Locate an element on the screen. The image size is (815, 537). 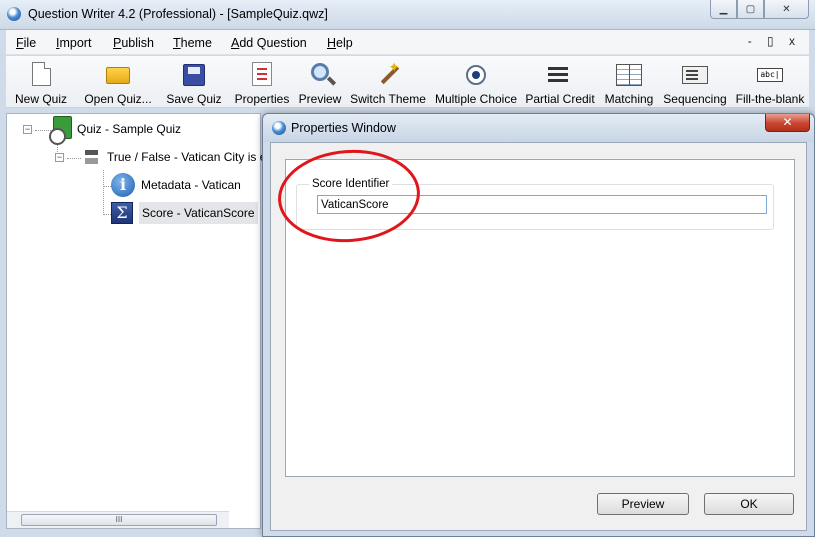
sigma-icon: Σ is located at coordinates (122, 213).